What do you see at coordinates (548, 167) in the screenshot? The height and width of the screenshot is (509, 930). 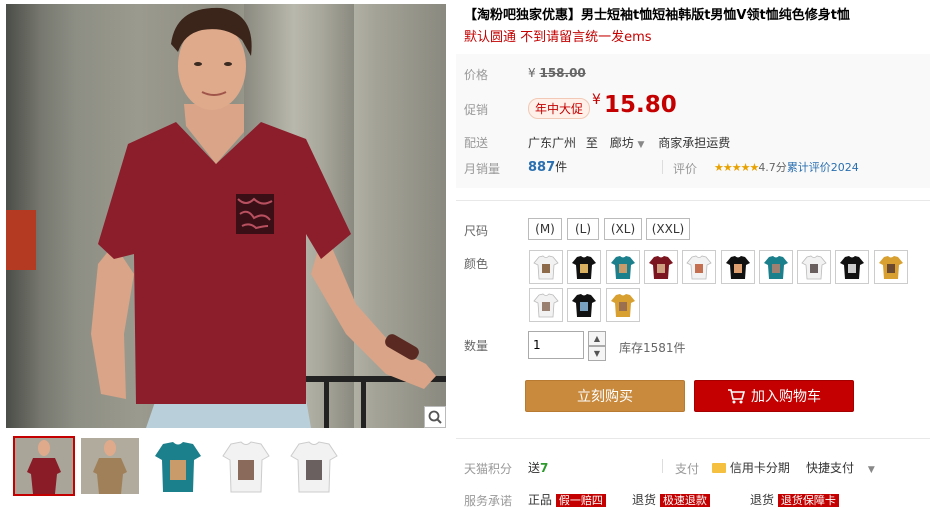 I see `sales-count: 887件` at bounding box center [548, 167].